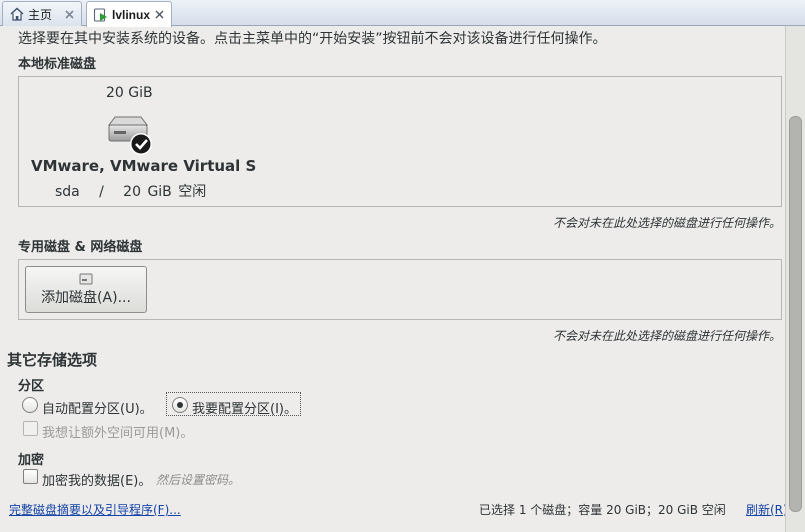 The image size is (805, 532). Describe the element at coordinates (31, 386) in the screenshot. I see `partition-heading: 分区` at that location.